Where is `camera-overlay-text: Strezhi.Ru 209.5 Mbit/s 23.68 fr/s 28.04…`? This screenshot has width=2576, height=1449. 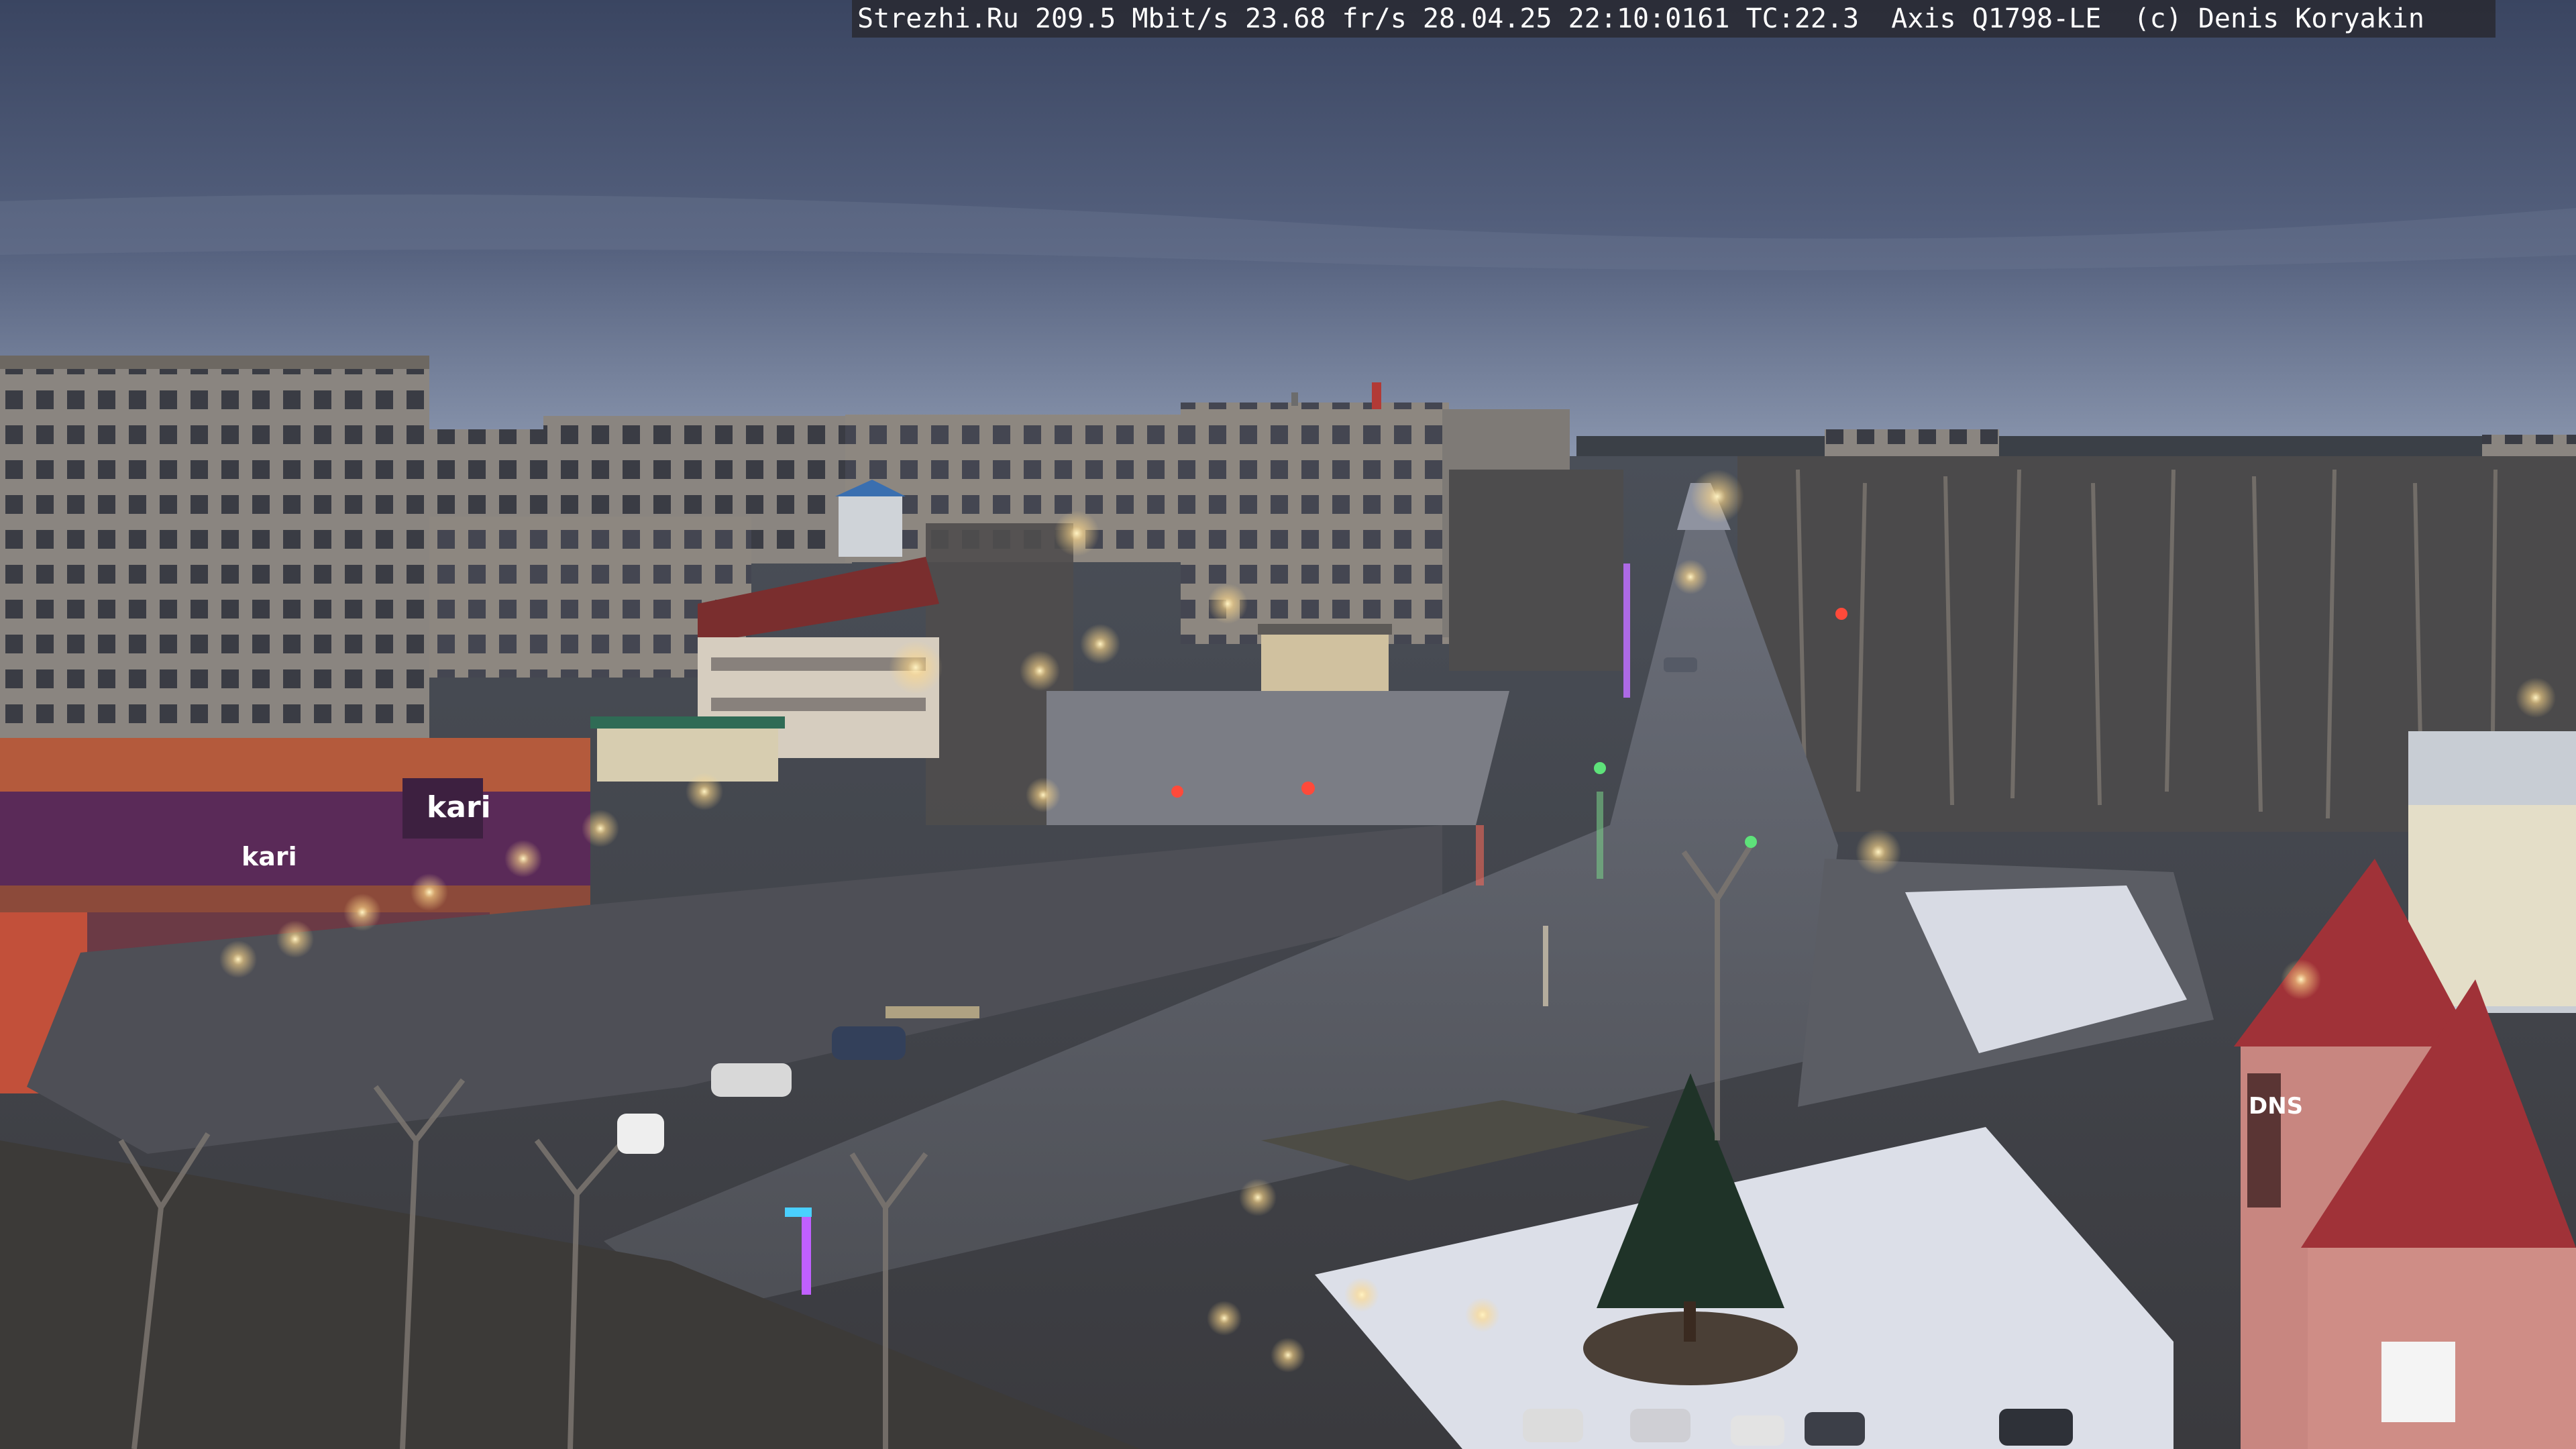 camera-overlay-text: Strezhi.Ru 209.5 Mbit/s 23.68 fr/s 28.04… is located at coordinates (1674, 19).